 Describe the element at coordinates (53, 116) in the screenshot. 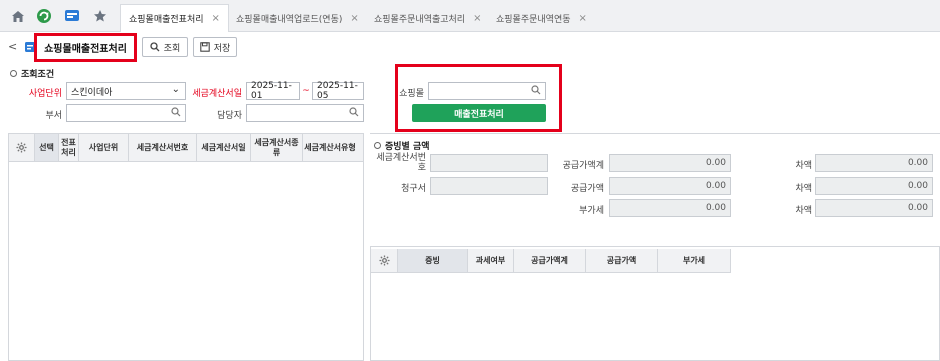

I see `dept-label: 부서` at that location.